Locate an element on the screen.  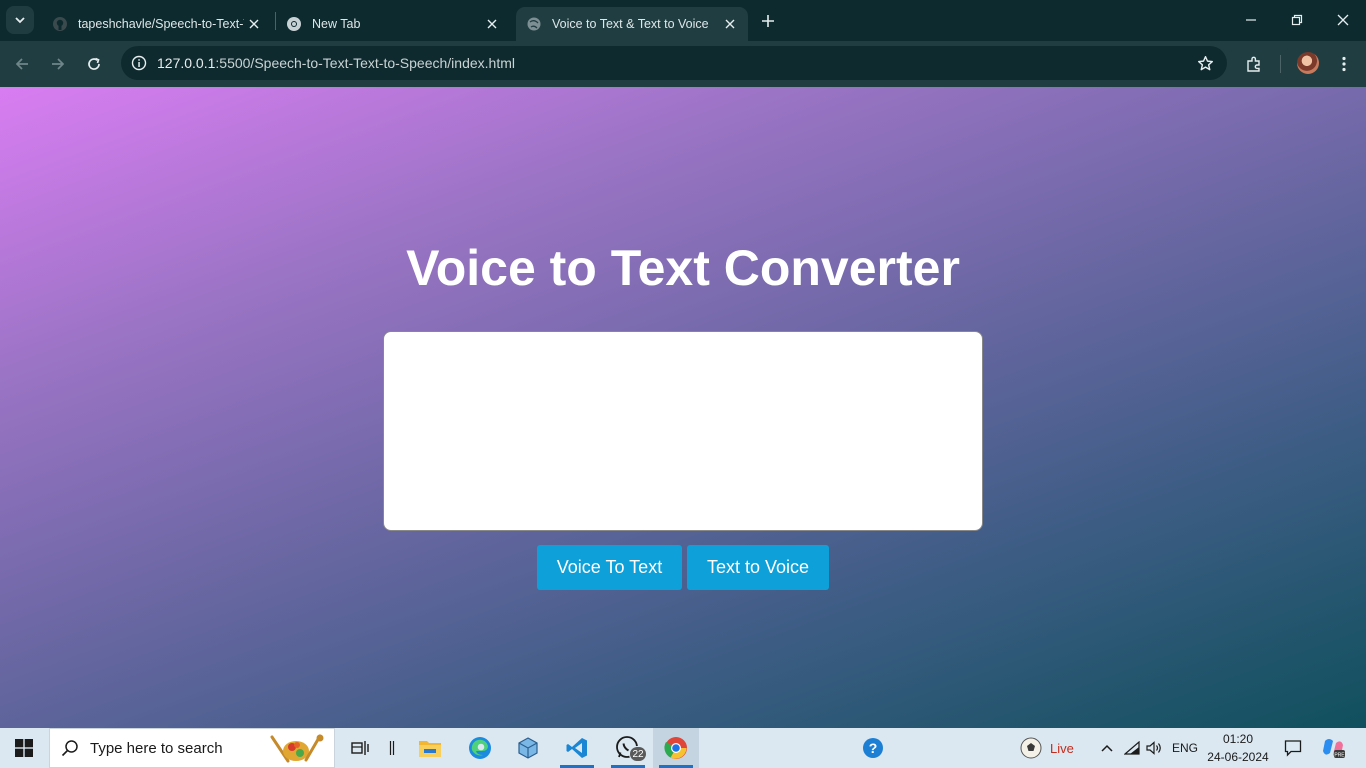
folder-icon is located at coordinates (430, 749).